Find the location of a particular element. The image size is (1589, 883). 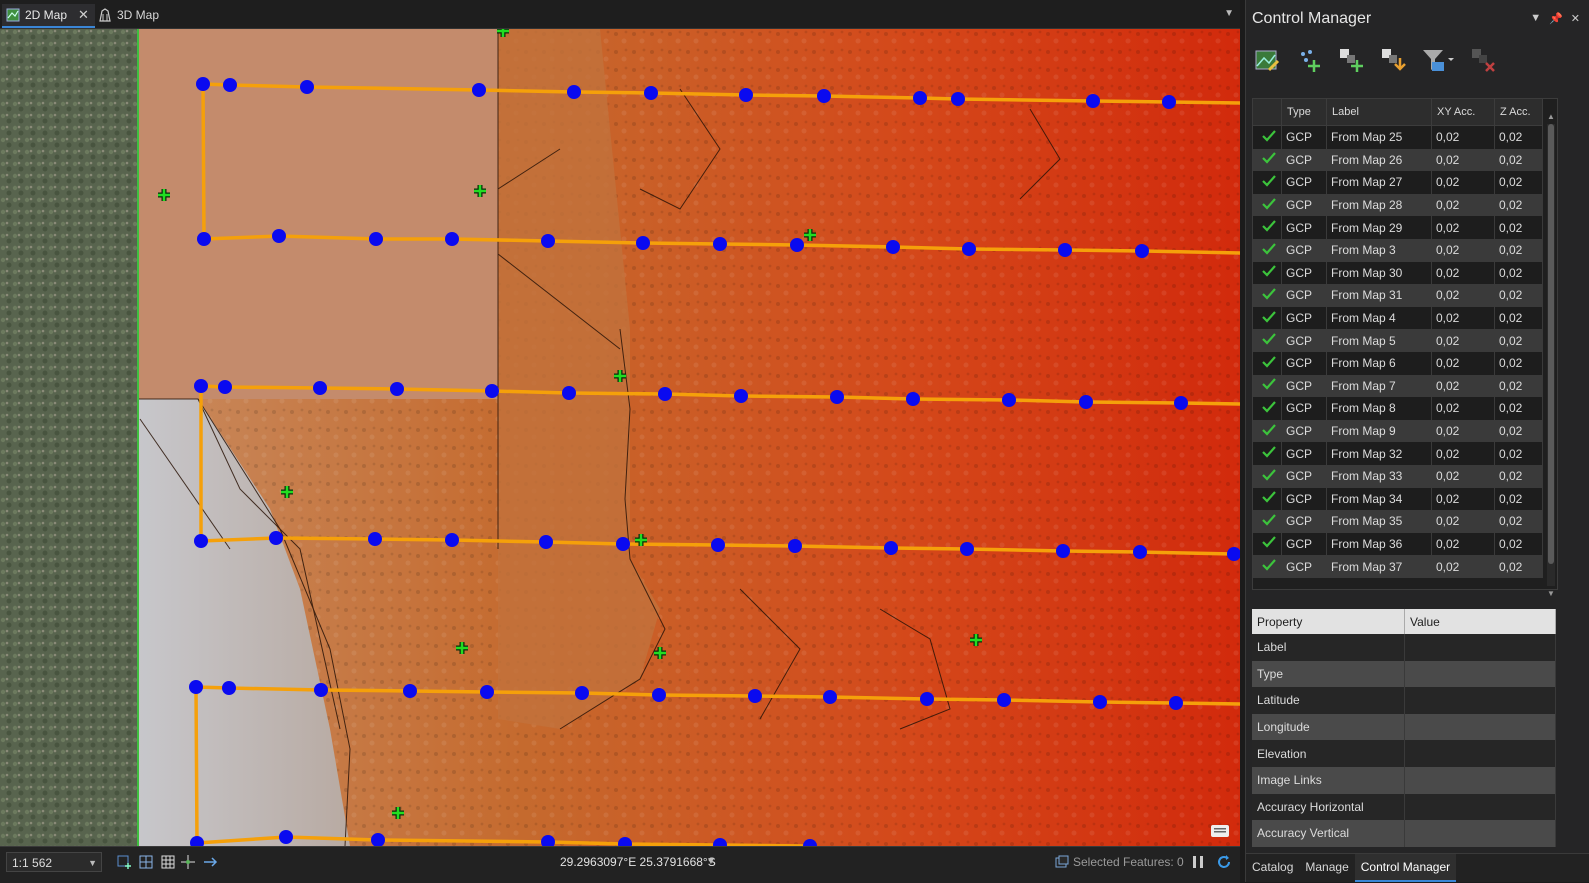

gcp-table-row: GCP From Map 33 0,02 0,02 is located at coordinates (1398, 476).